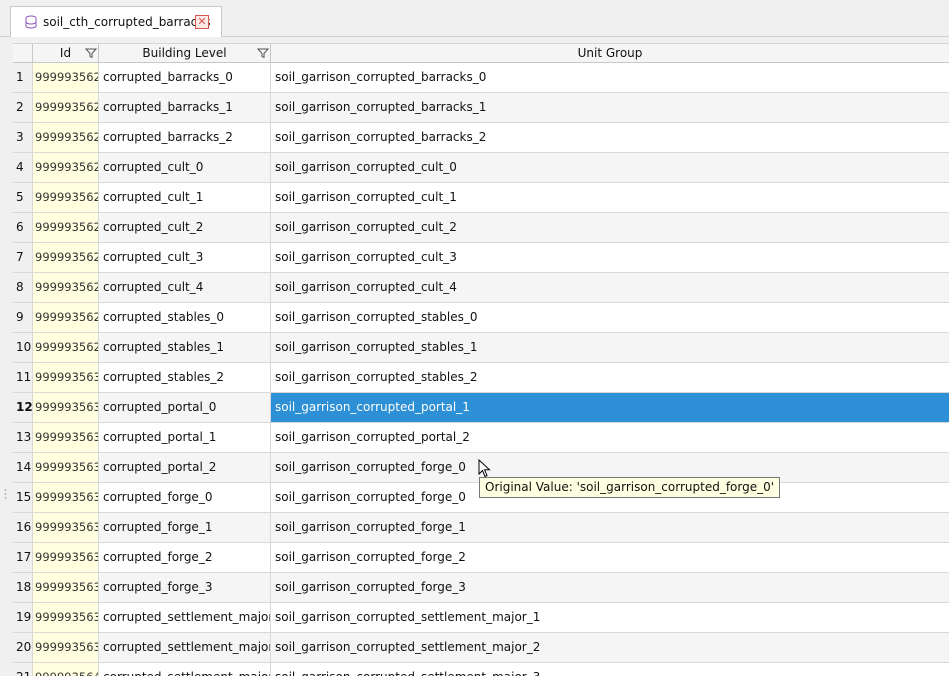 The width and height of the screenshot is (949, 676). I want to click on building-level-cell: corrupted_cult_2, so click(185, 227).